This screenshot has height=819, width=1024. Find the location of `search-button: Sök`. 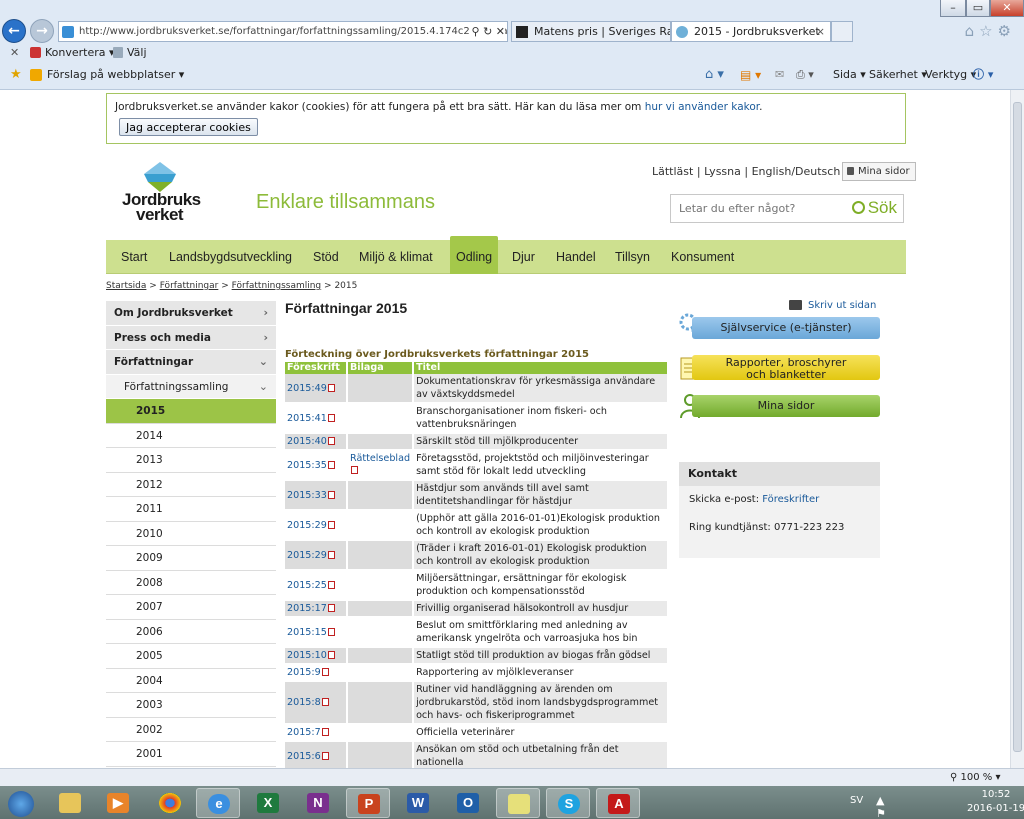

search-button: Sök is located at coordinates (874, 208).